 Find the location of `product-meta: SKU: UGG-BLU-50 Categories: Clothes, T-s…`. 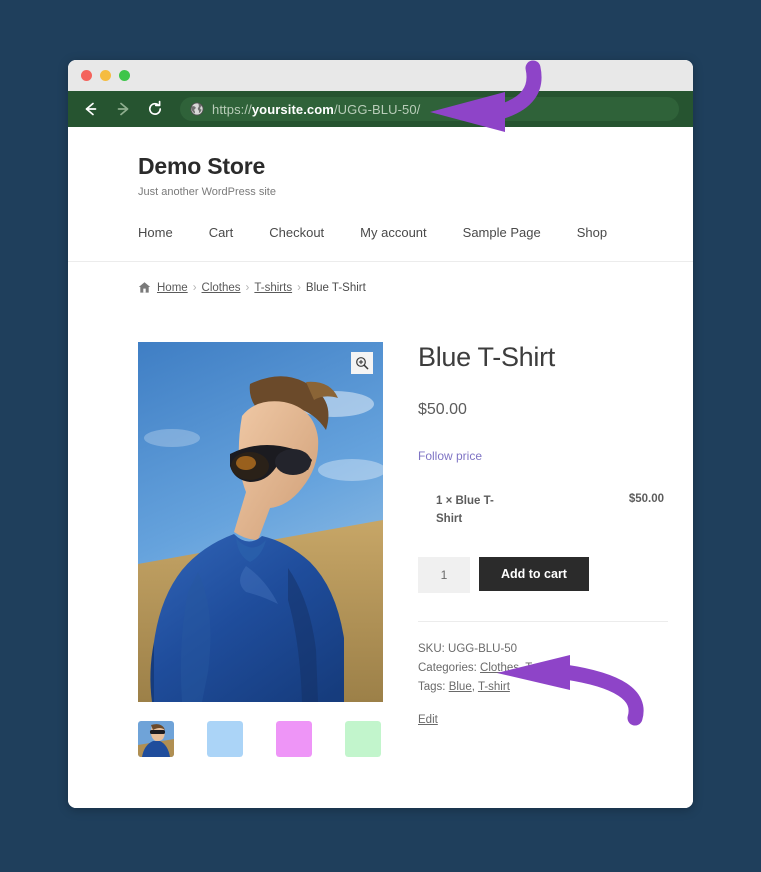

product-meta: SKU: UGG-BLU-50 Categories: Clothes, T-s… is located at coordinates (543, 685).